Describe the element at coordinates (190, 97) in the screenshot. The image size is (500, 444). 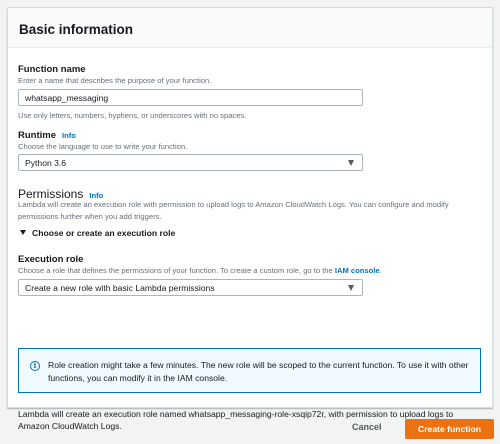
I see `function-name-input: whatsapp_messaging` at that location.